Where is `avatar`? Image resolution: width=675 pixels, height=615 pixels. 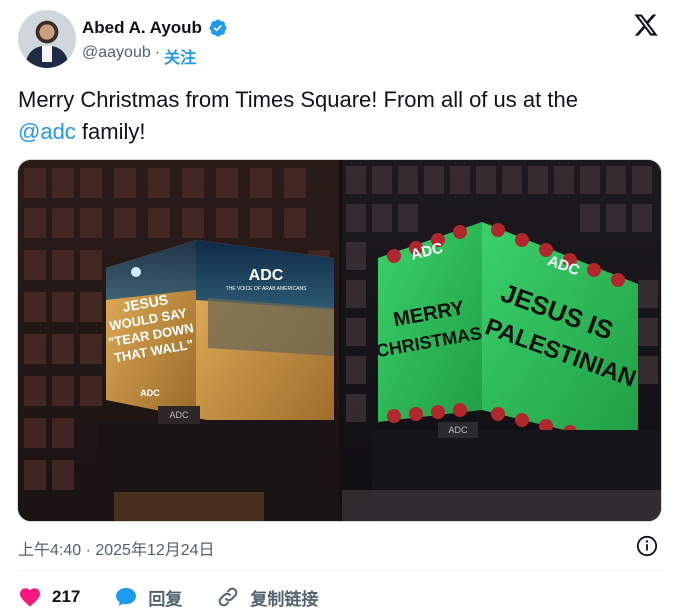
avatar is located at coordinates (47, 39).